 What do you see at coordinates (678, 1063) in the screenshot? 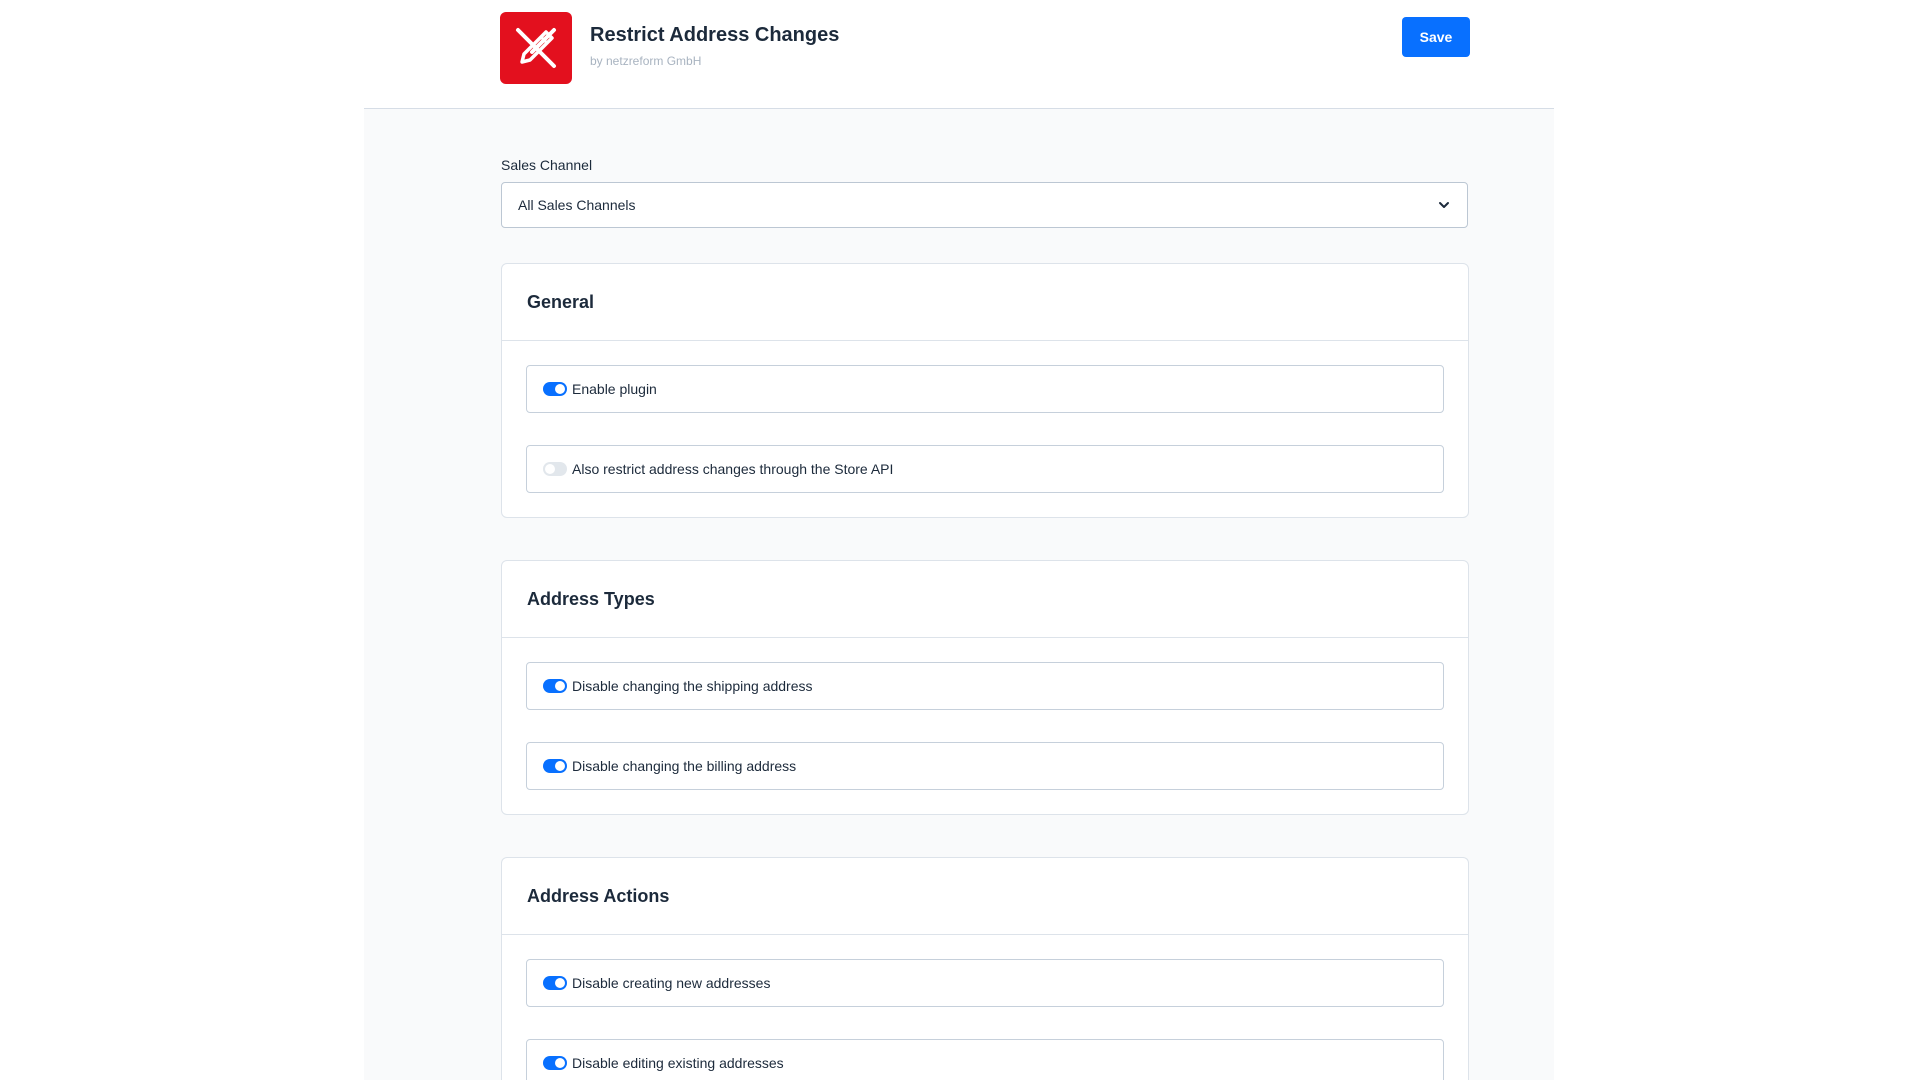
I see `option-label: Disable editing existing addresses` at bounding box center [678, 1063].